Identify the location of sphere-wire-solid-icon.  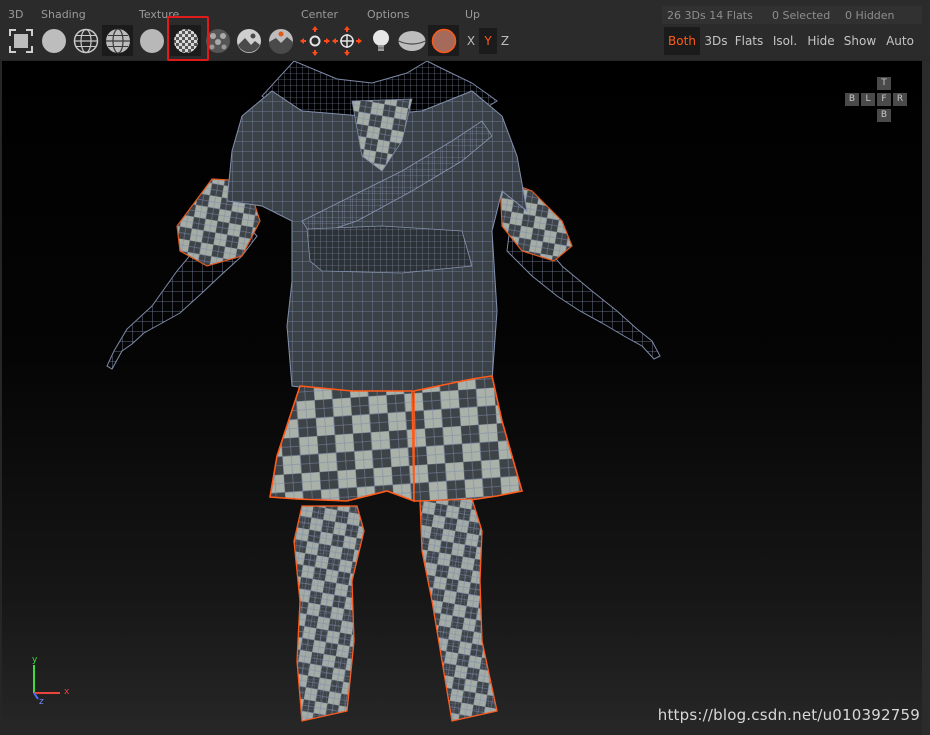
(117, 40).